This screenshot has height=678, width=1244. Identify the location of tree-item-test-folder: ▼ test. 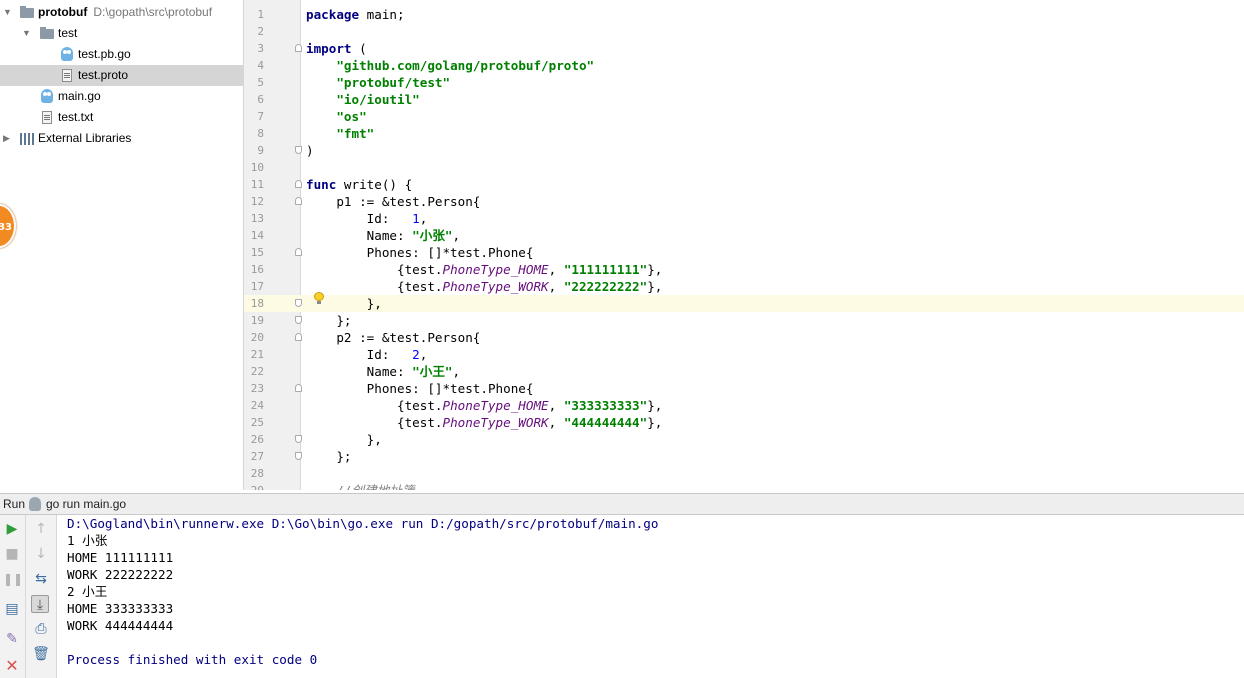
(121, 33).